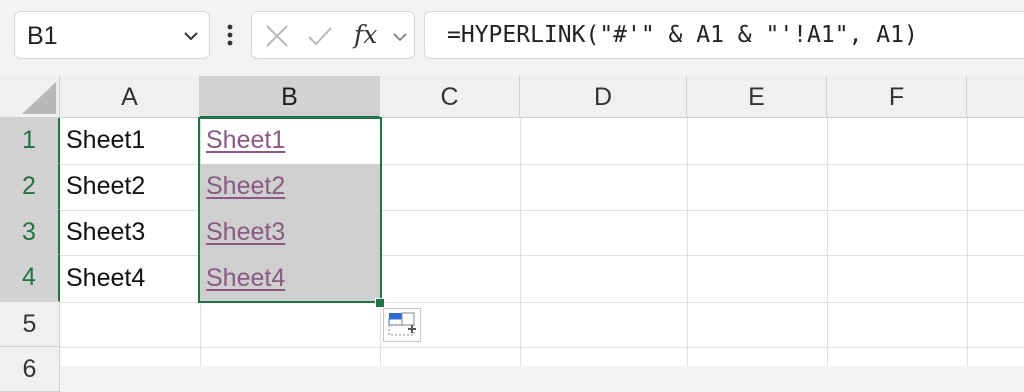  I want to click on cell-b4-hyperlink: Sheet4, so click(290, 278).